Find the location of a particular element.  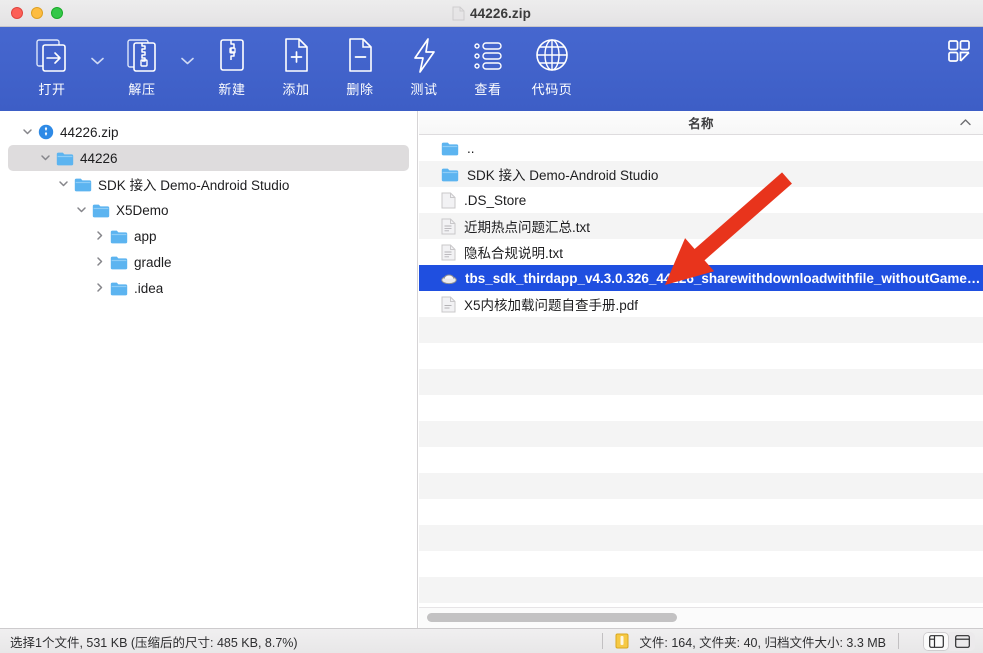

qr-grid-icon is located at coordinates (959, 51).